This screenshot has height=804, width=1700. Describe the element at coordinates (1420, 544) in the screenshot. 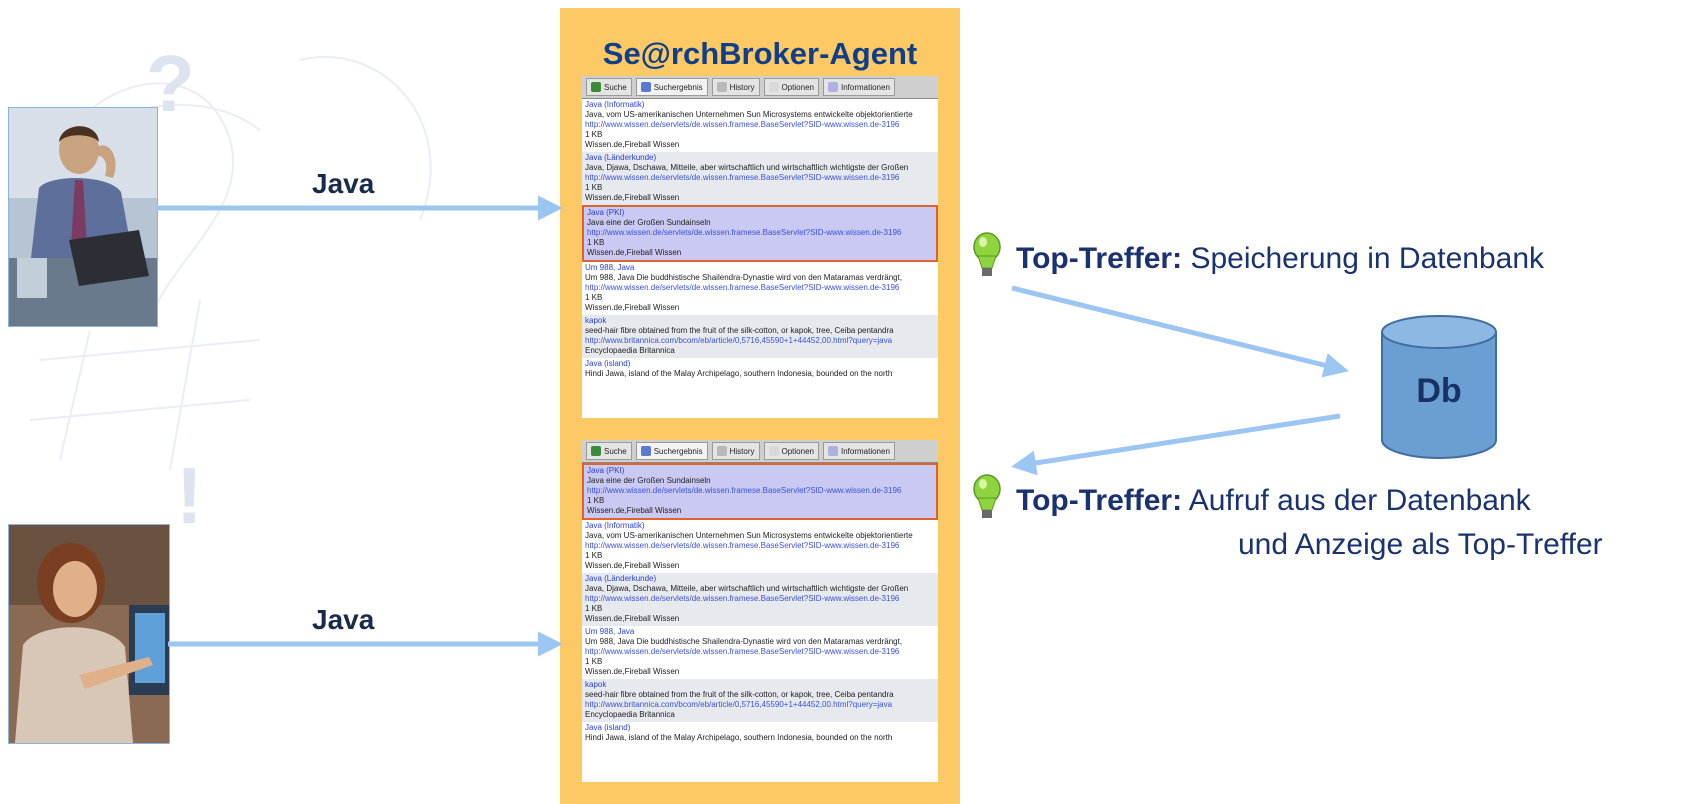

I see `top-treffer-retrieve-text-line2: und Anzeige als Top-Treffer` at that location.